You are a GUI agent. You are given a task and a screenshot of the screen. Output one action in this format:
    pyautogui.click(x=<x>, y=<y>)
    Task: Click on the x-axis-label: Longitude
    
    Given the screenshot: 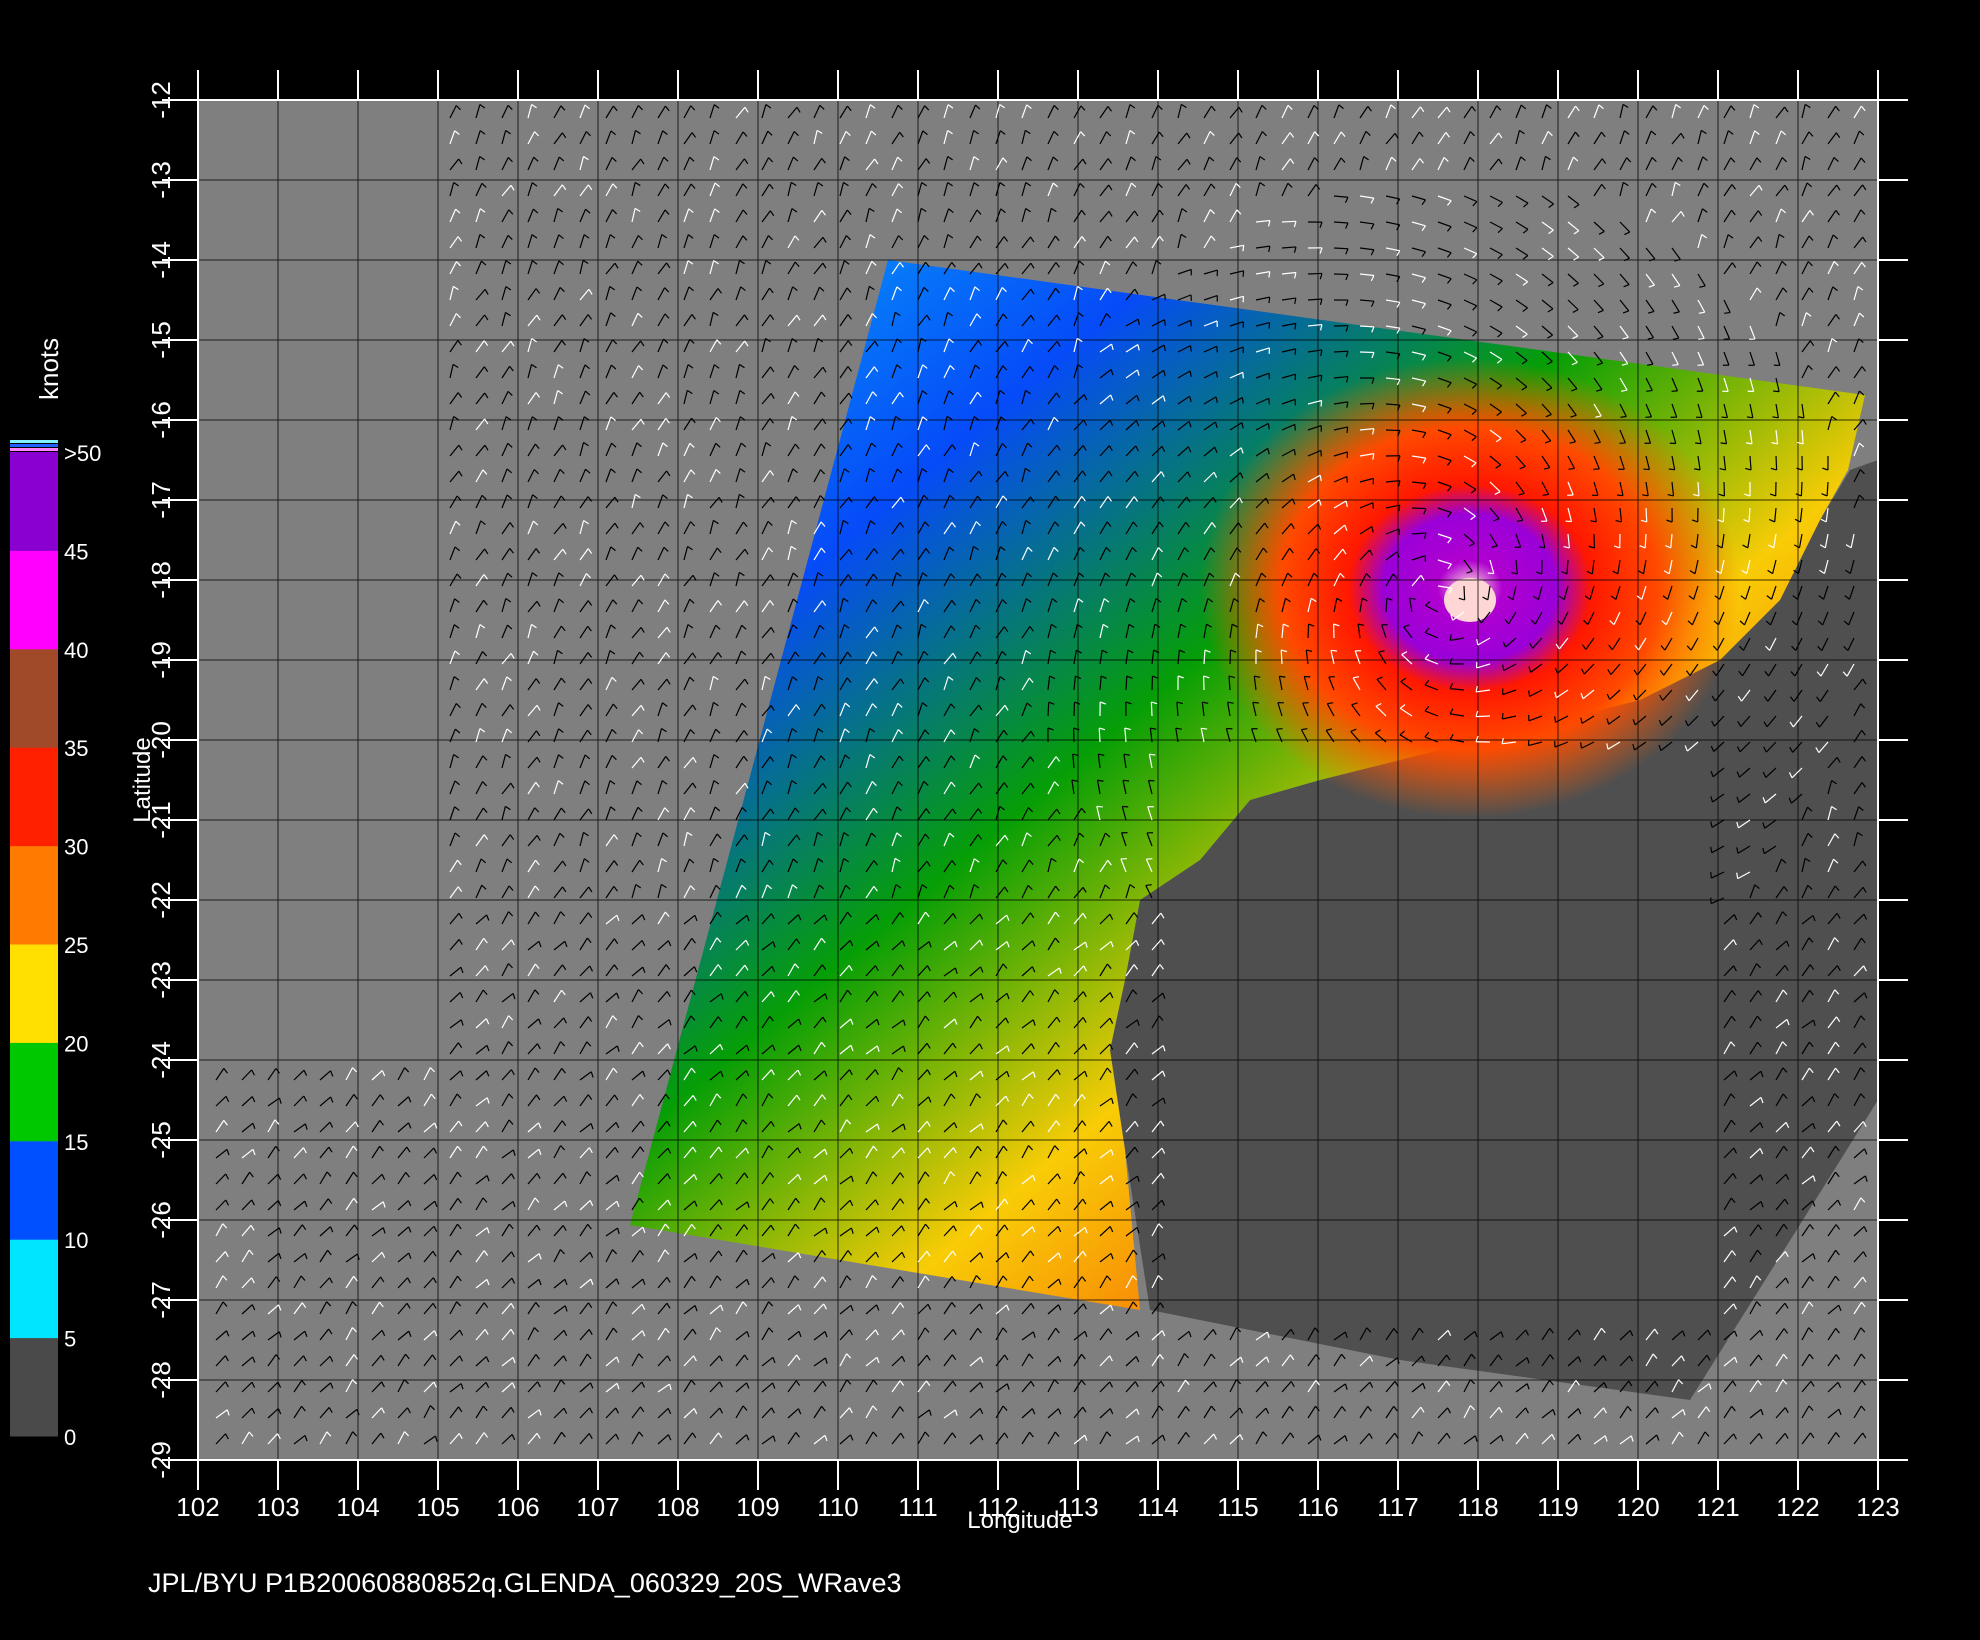 What is the action you would take?
    pyautogui.click(x=1019, y=1520)
    